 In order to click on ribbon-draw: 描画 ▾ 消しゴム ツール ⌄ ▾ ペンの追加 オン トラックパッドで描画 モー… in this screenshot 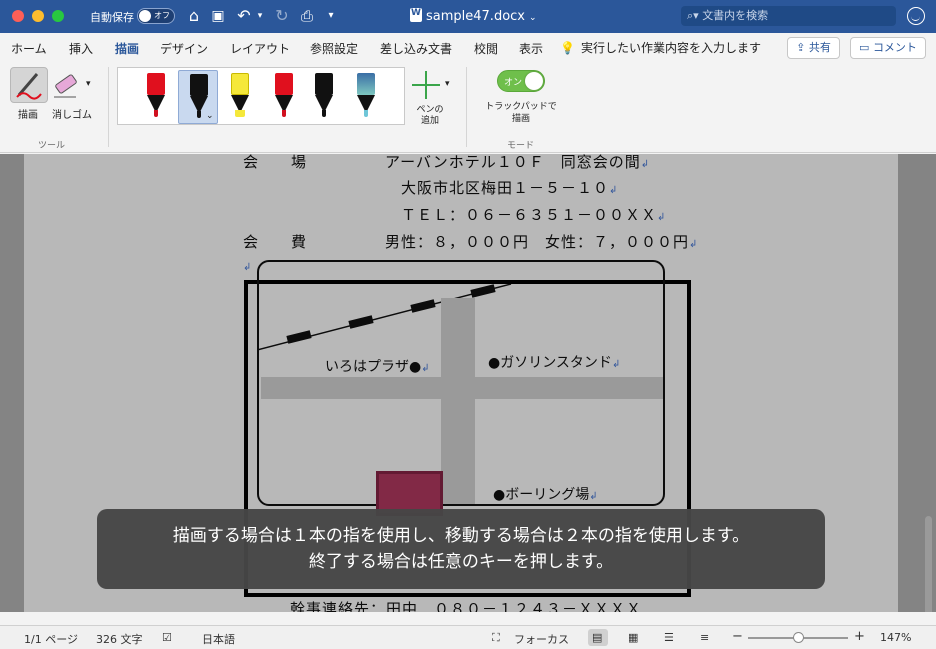, I will do `click(468, 107)`.